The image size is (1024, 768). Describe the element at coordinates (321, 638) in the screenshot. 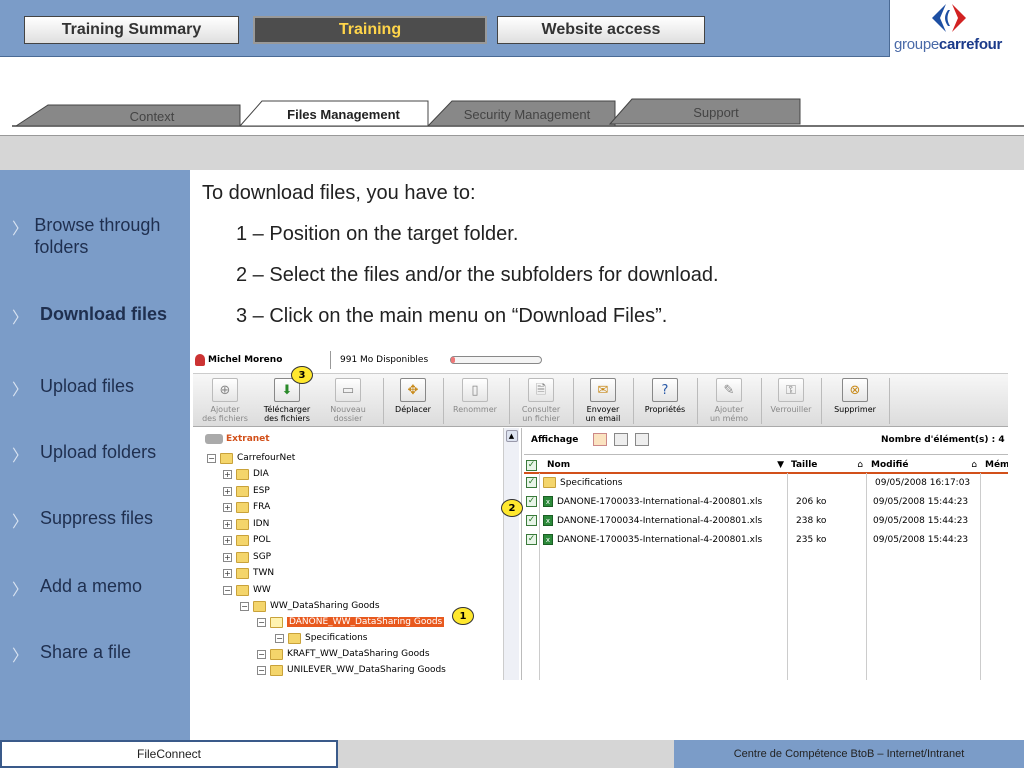

I see `tree-node: − Specifications` at that location.